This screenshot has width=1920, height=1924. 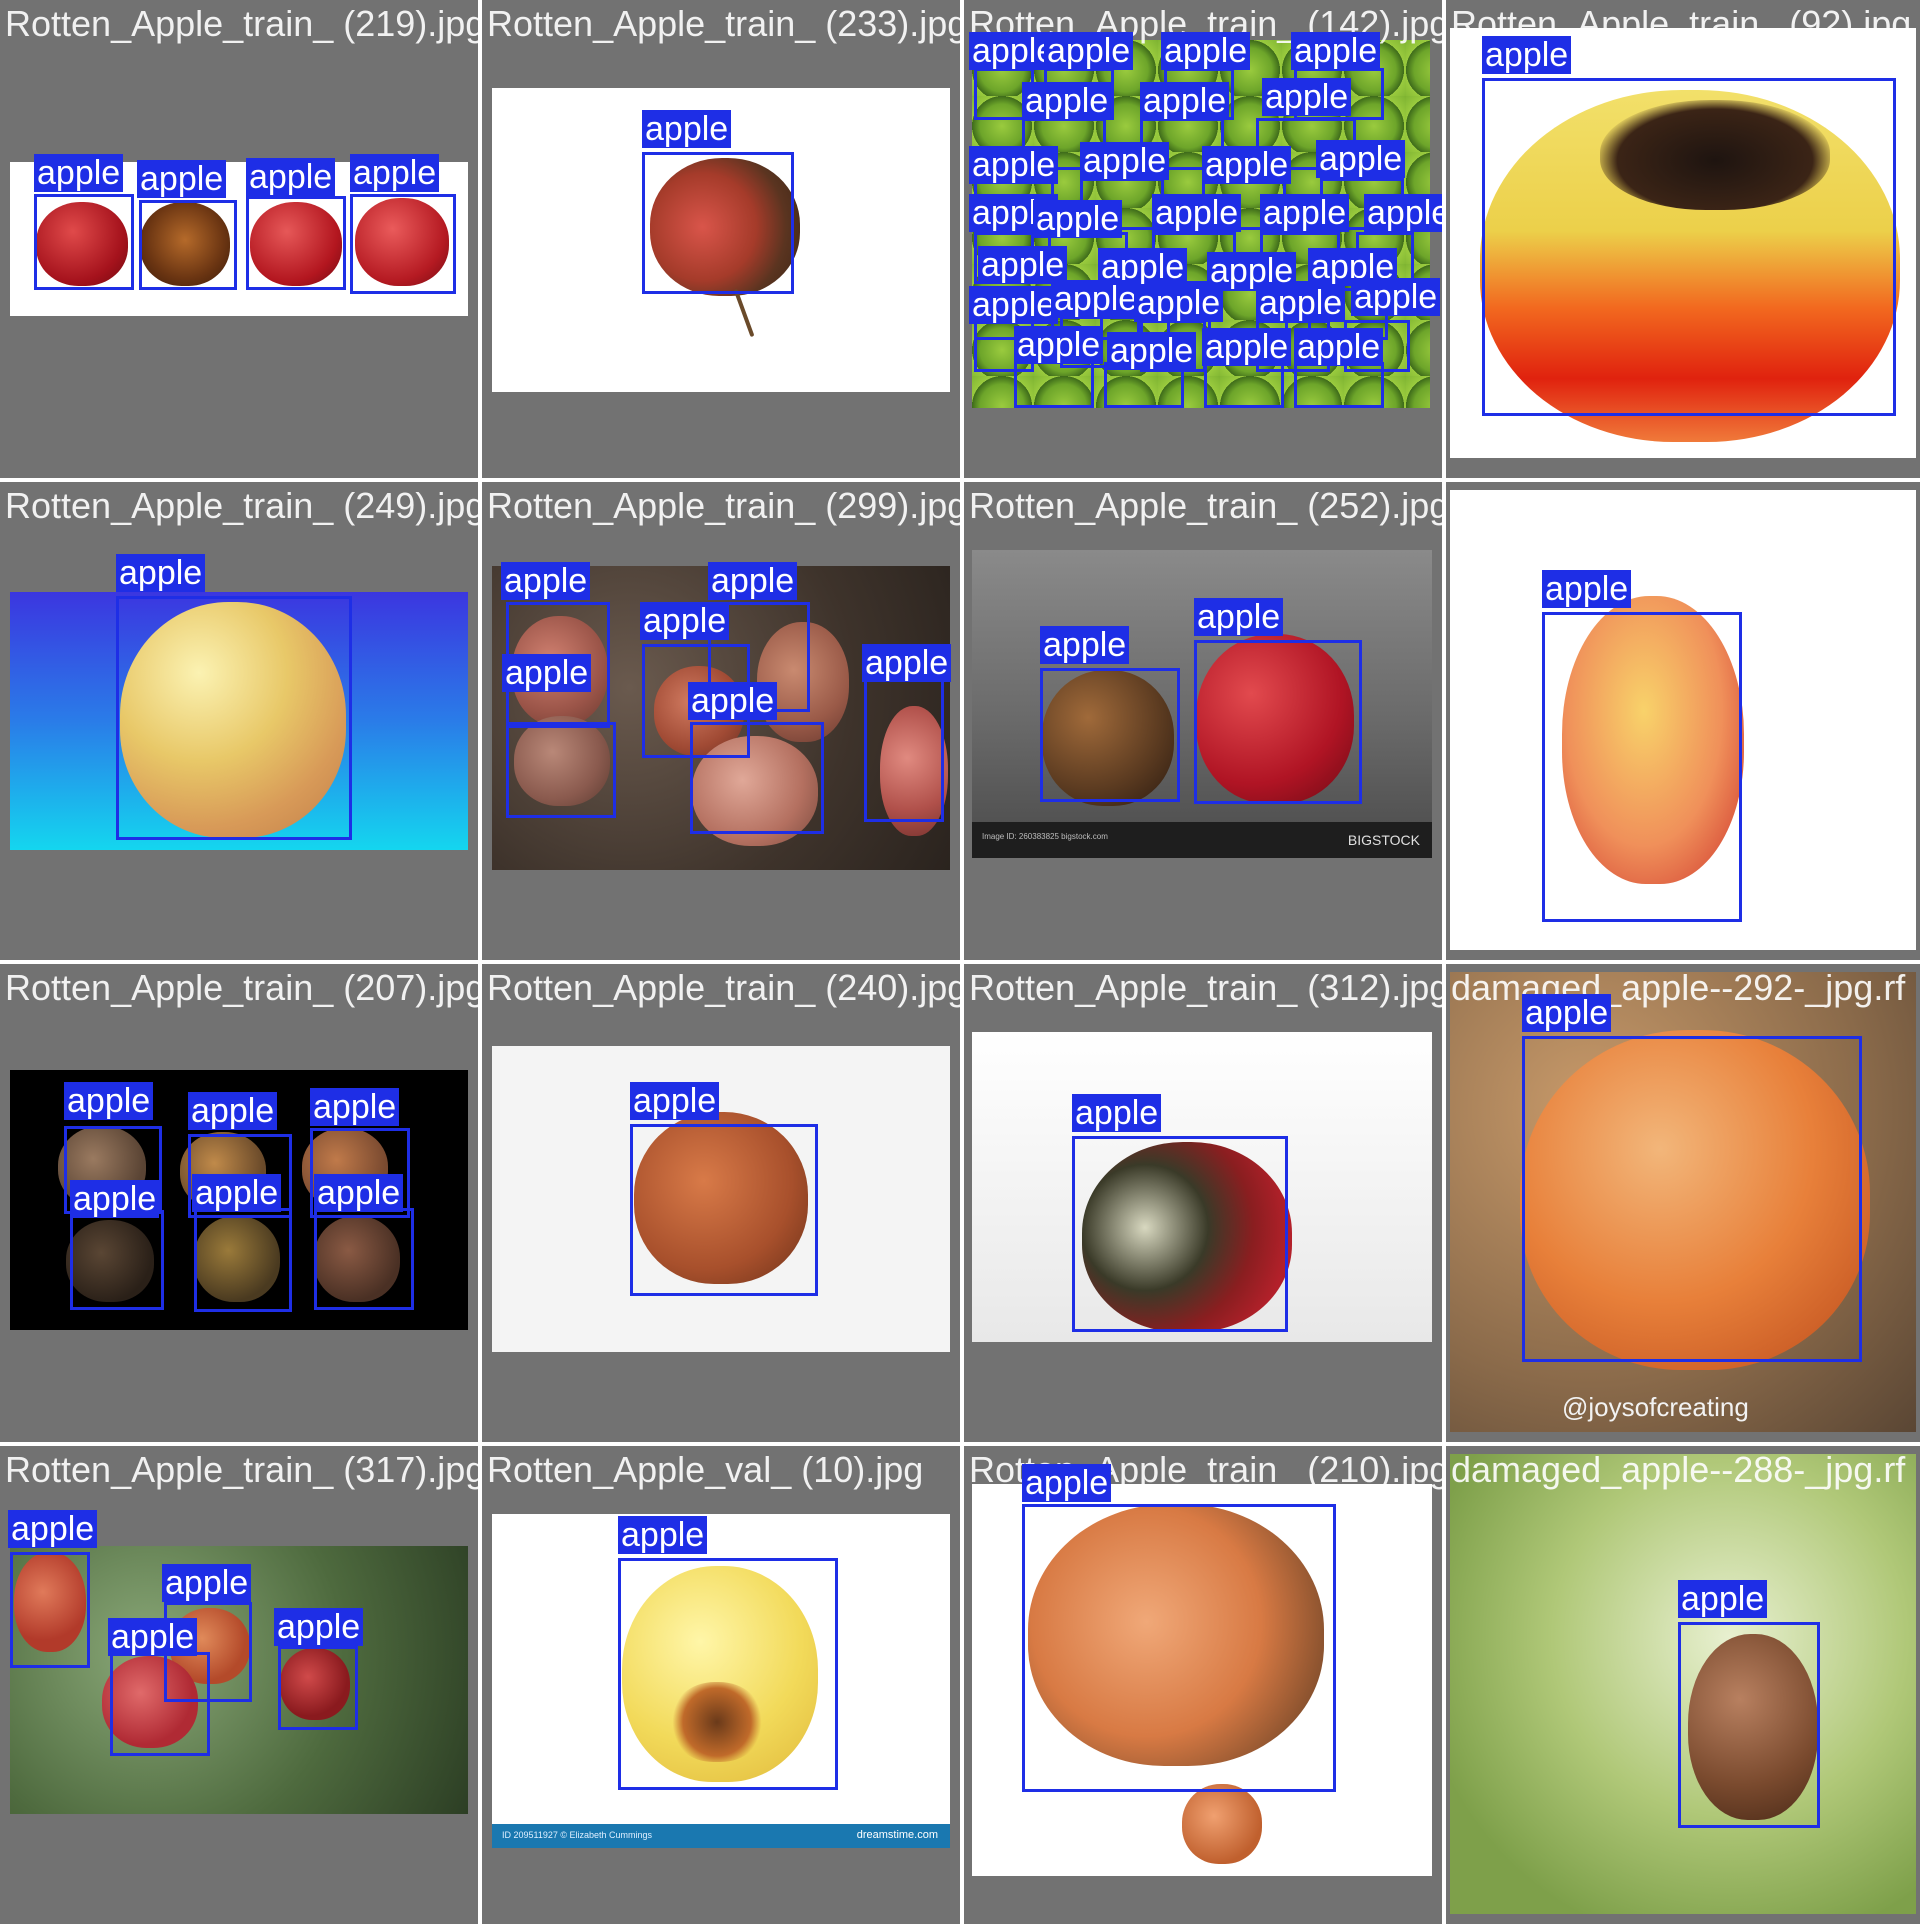 What do you see at coordinates (744, 313) in the screenshot?
I see `stem-shape` at bounding box center [744, 313].